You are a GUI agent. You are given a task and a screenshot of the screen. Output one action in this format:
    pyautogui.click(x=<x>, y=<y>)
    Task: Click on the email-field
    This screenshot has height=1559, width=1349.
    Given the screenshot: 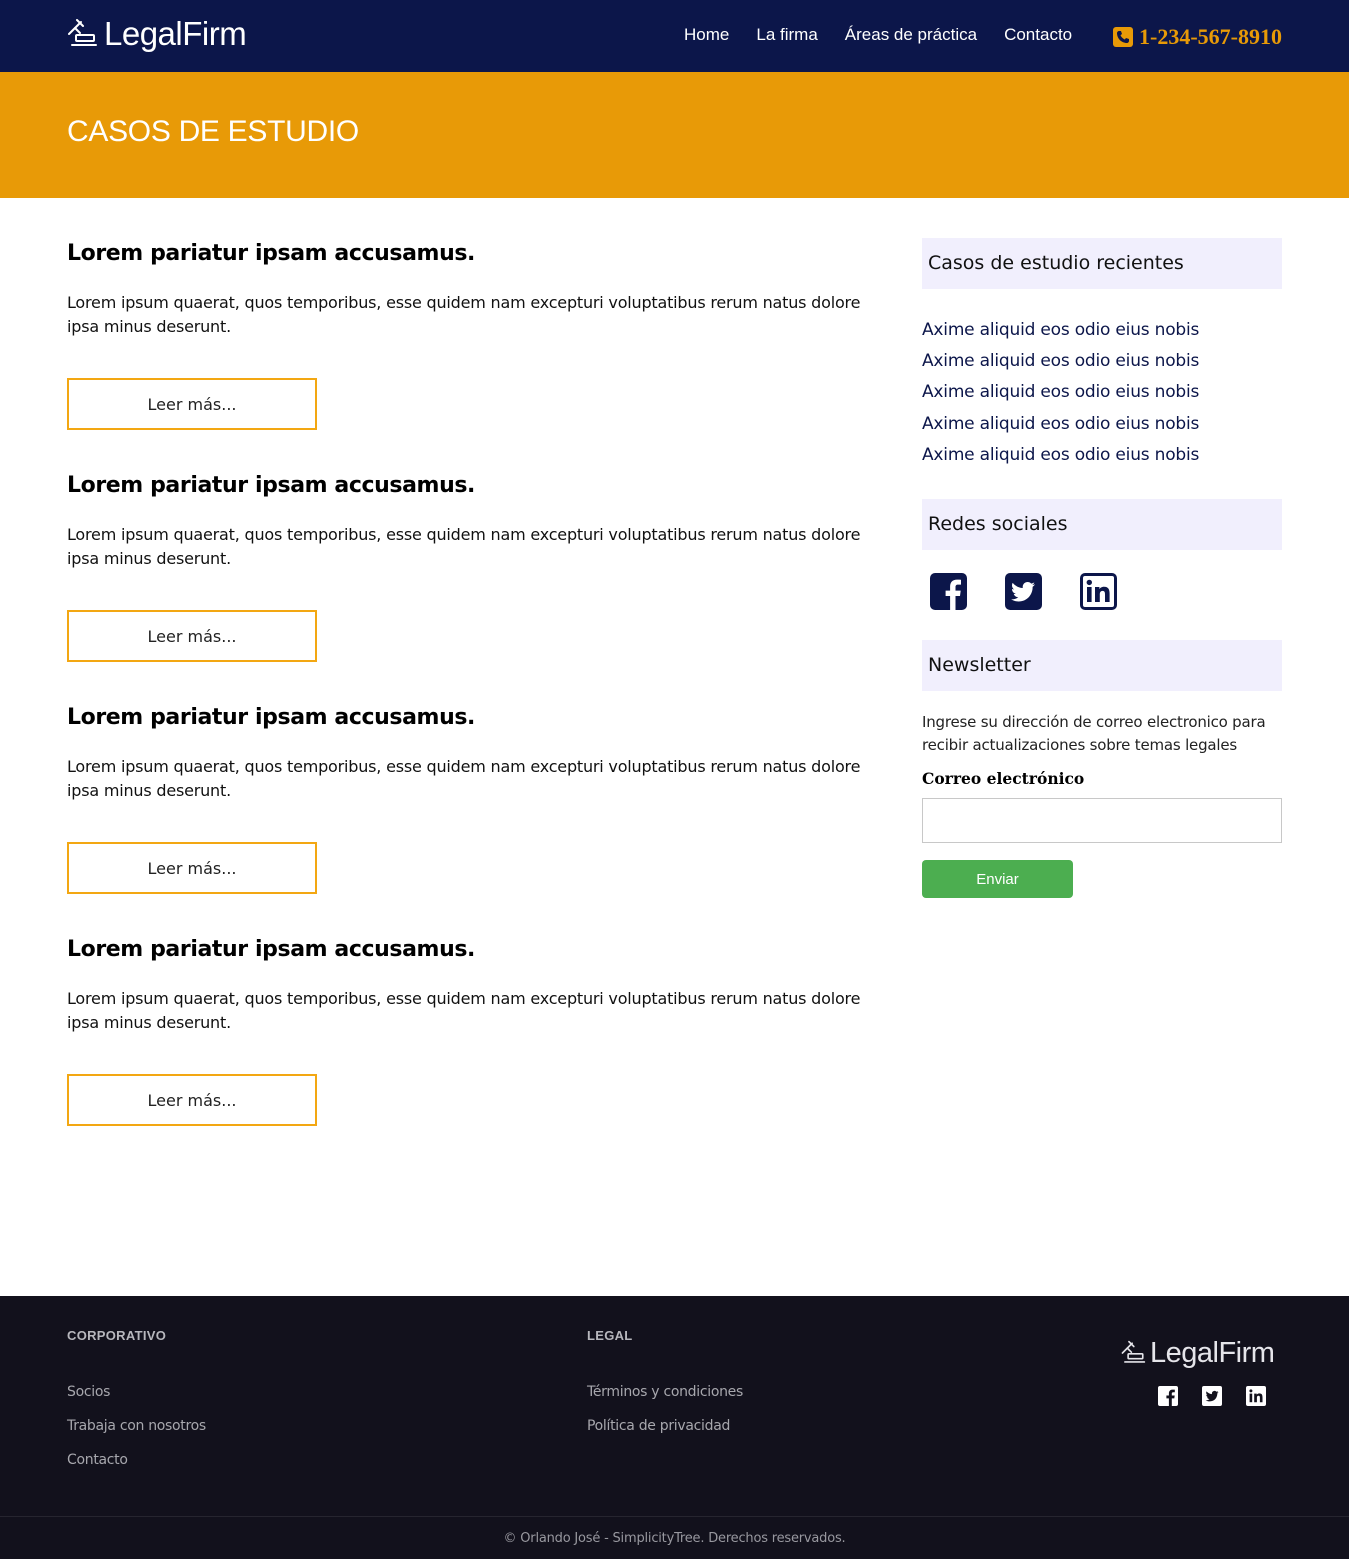 What is the action you would take?
    pyautogui.click(x=1102, y=821)
    